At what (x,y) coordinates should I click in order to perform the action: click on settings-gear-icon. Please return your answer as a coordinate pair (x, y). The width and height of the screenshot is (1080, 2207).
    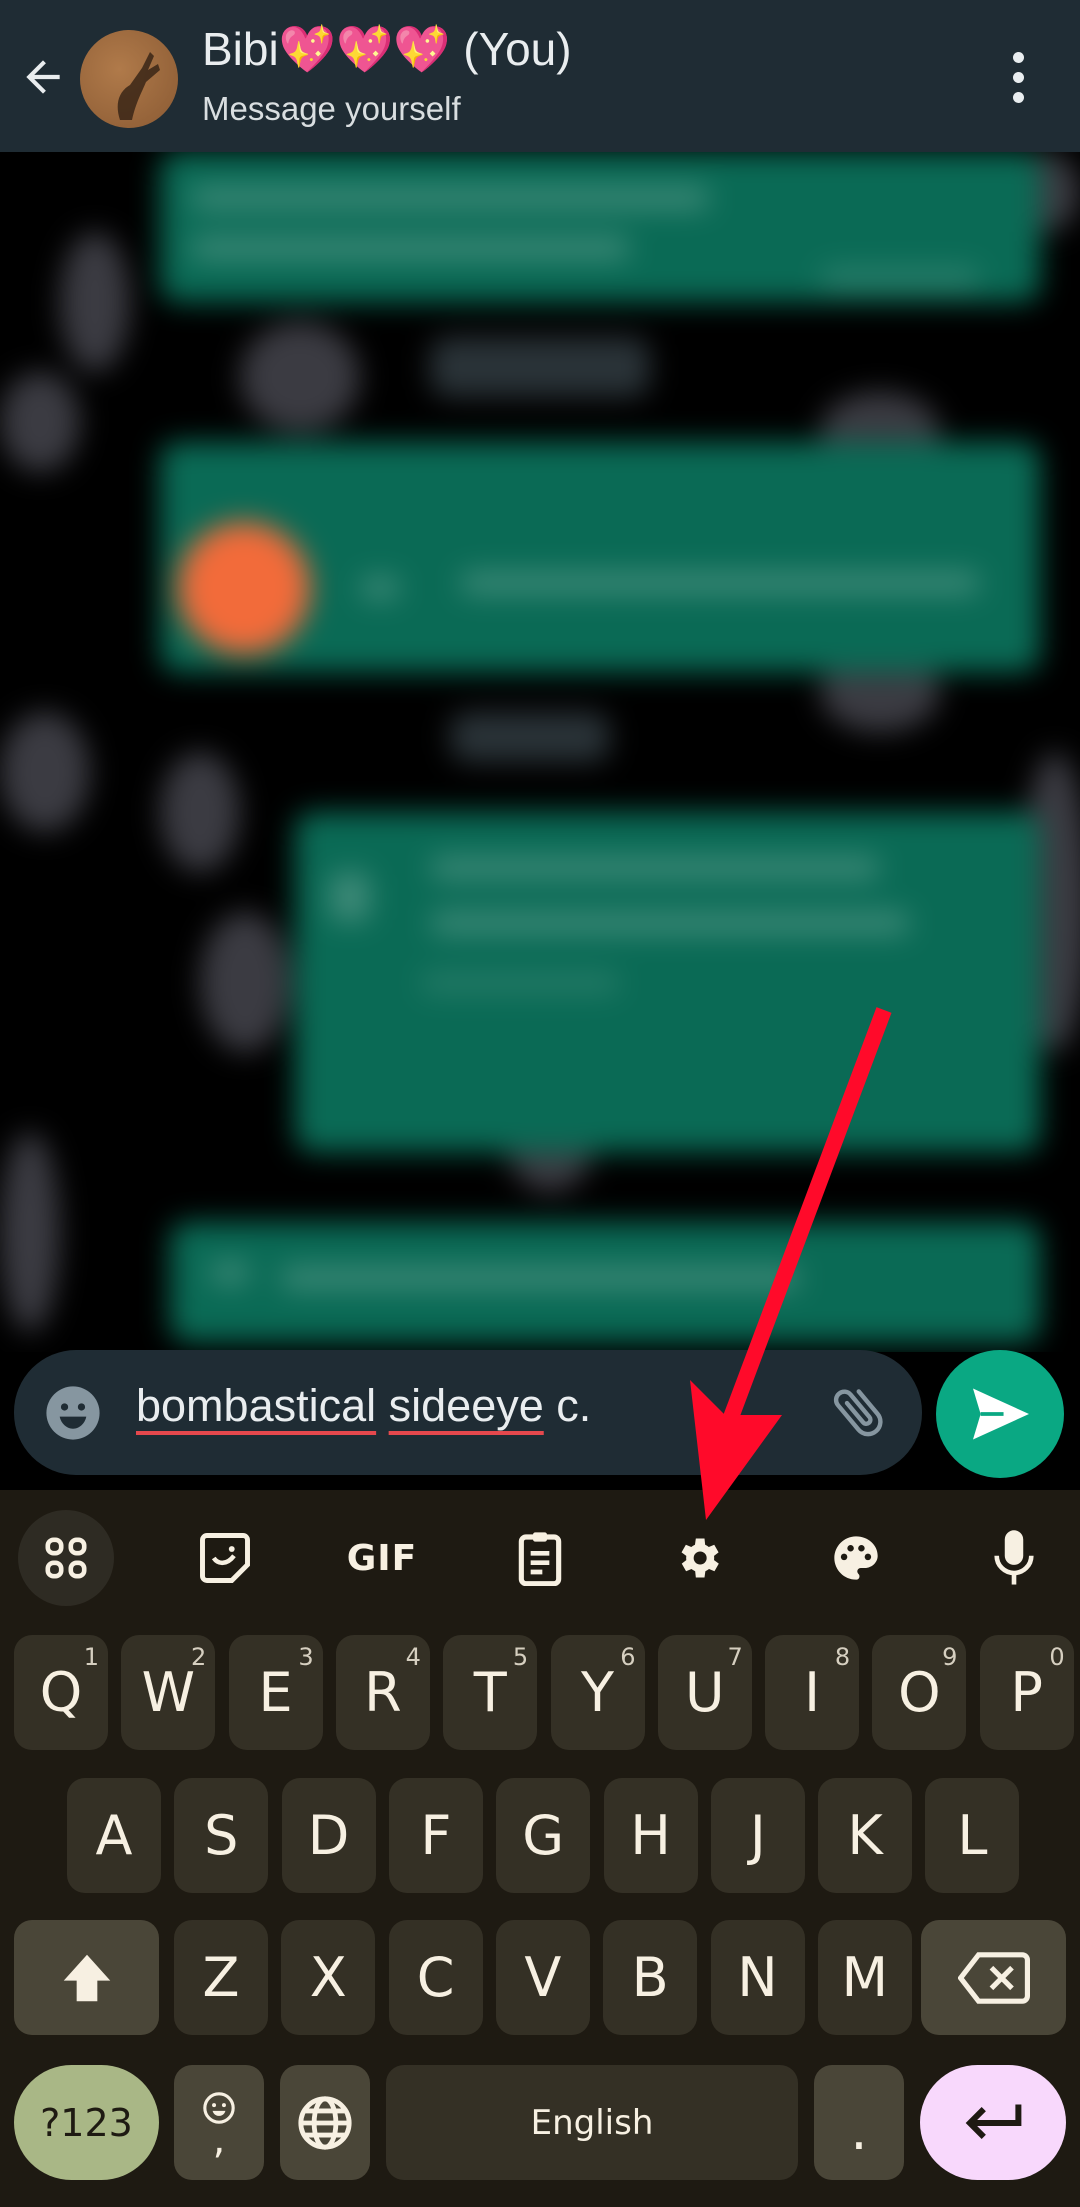
    Looking at the image, I should click on (700, 1558).